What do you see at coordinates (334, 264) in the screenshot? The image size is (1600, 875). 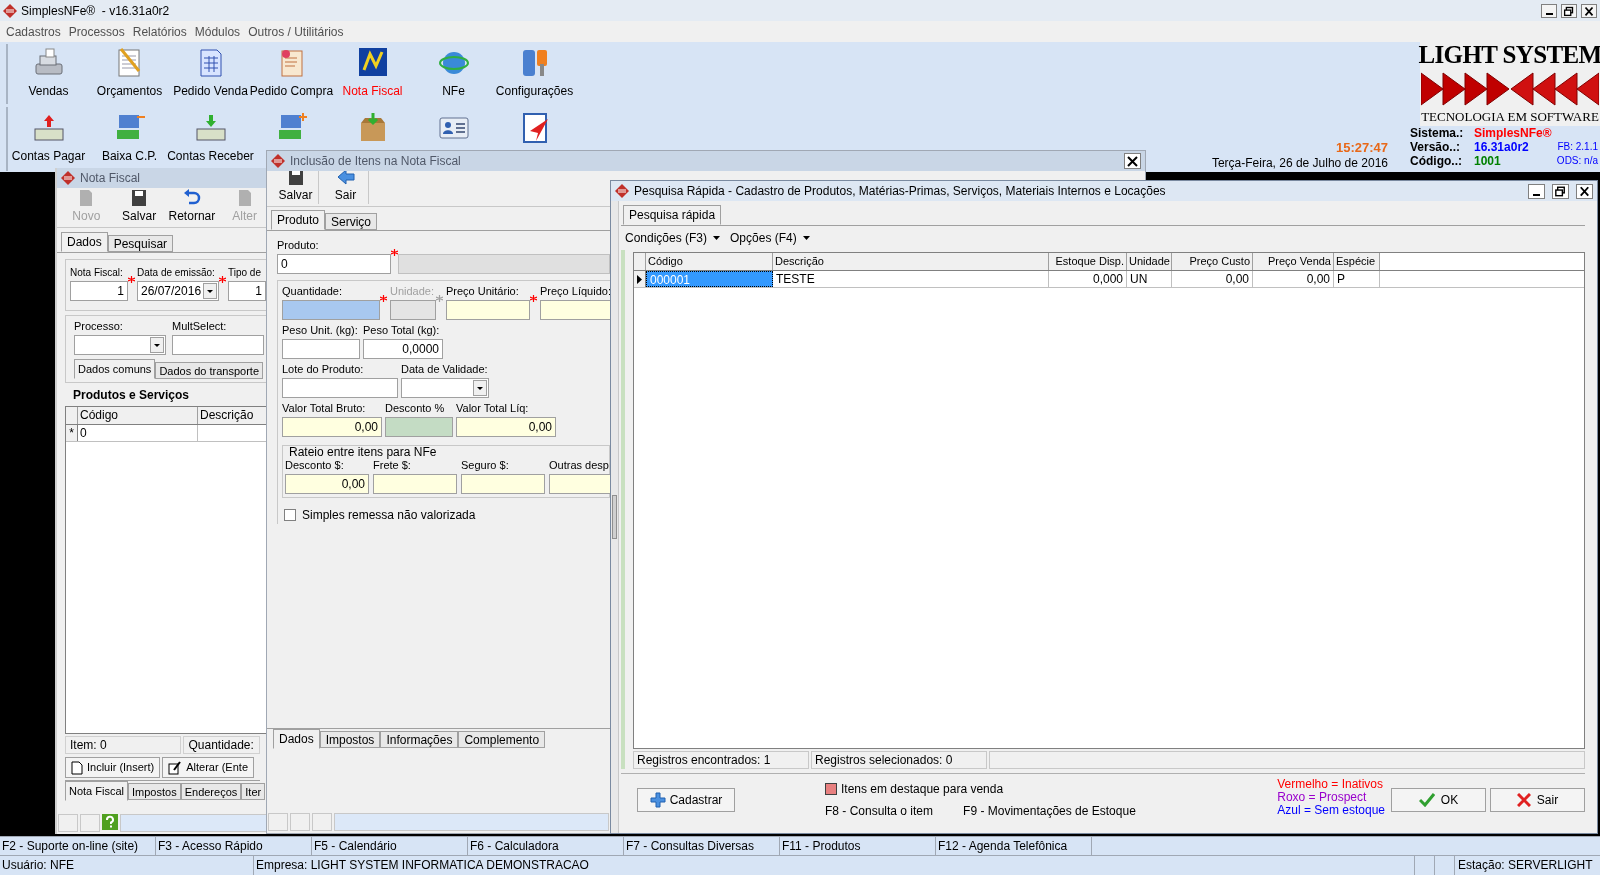 I see `input-field: 0` at bounding box center [334, 264].